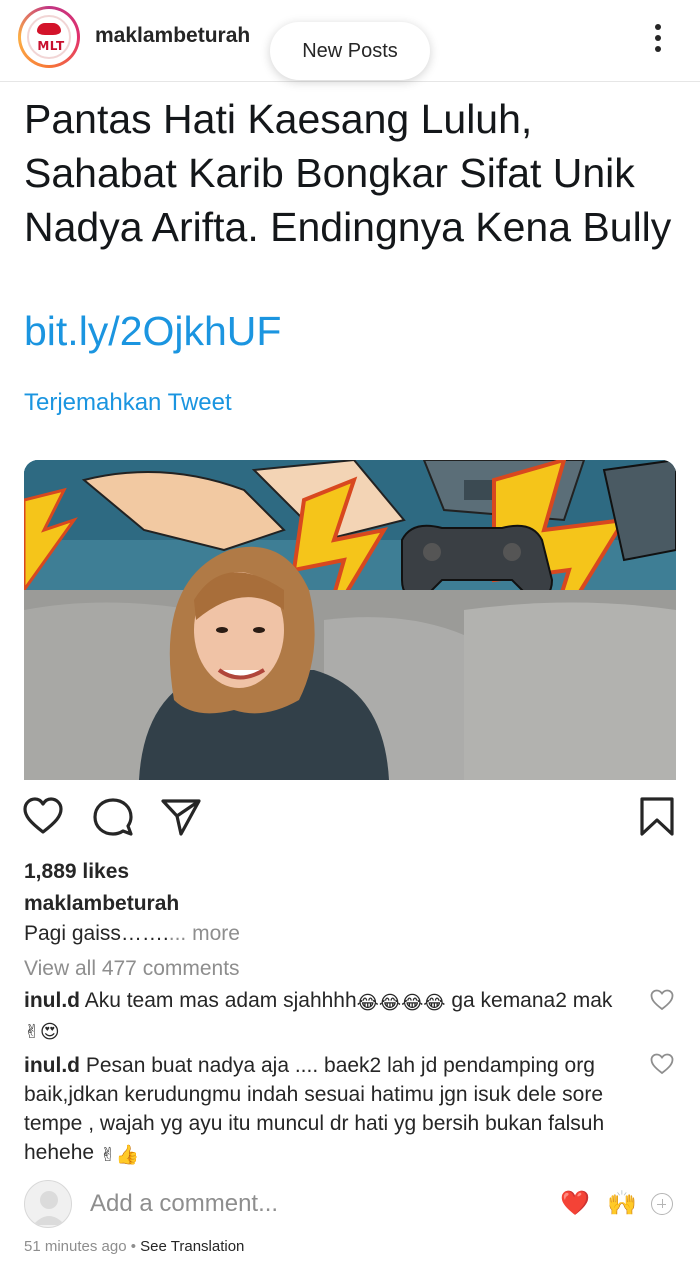  What do you see at coordinates (101, 904) in the screenshot?
I see `caption-username: maklambeturah` at bounding box center [101, 904].